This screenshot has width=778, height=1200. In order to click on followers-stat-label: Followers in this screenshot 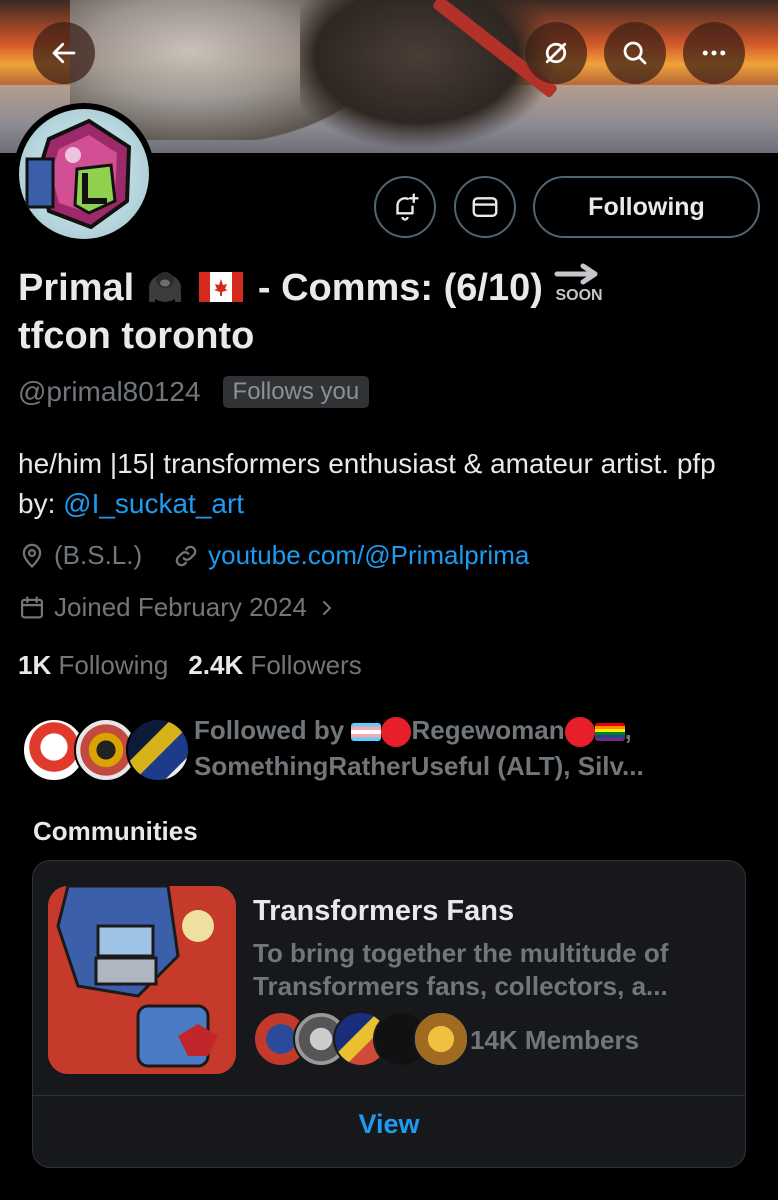, I will do `click(306, 665)`.